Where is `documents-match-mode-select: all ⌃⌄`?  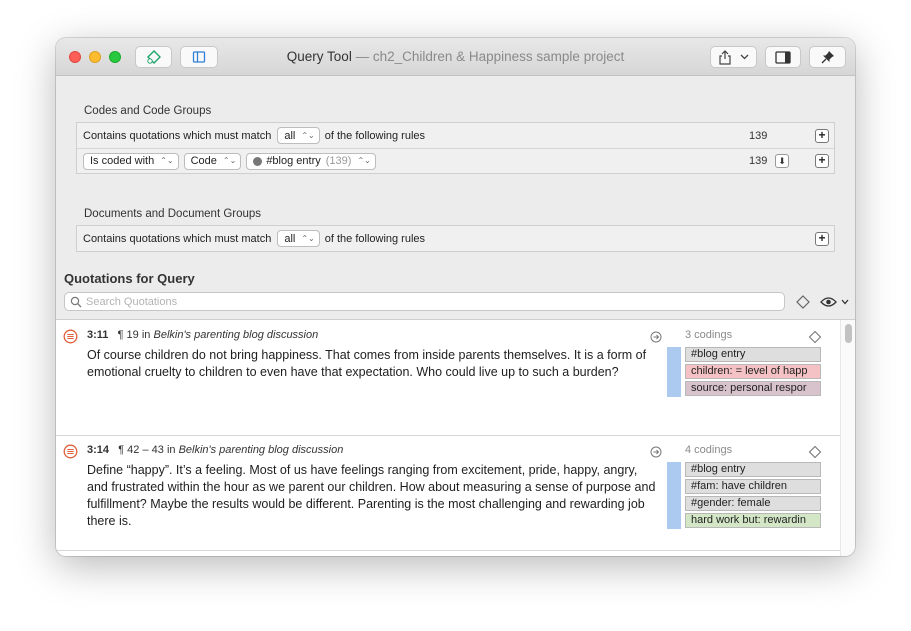
documents-match-mode-select: all ⌃⌄ is located at coordinates (298, 238).